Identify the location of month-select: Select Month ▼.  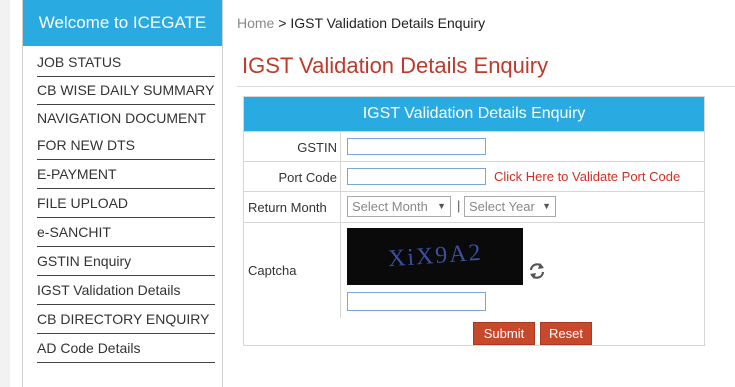
(399, 206).